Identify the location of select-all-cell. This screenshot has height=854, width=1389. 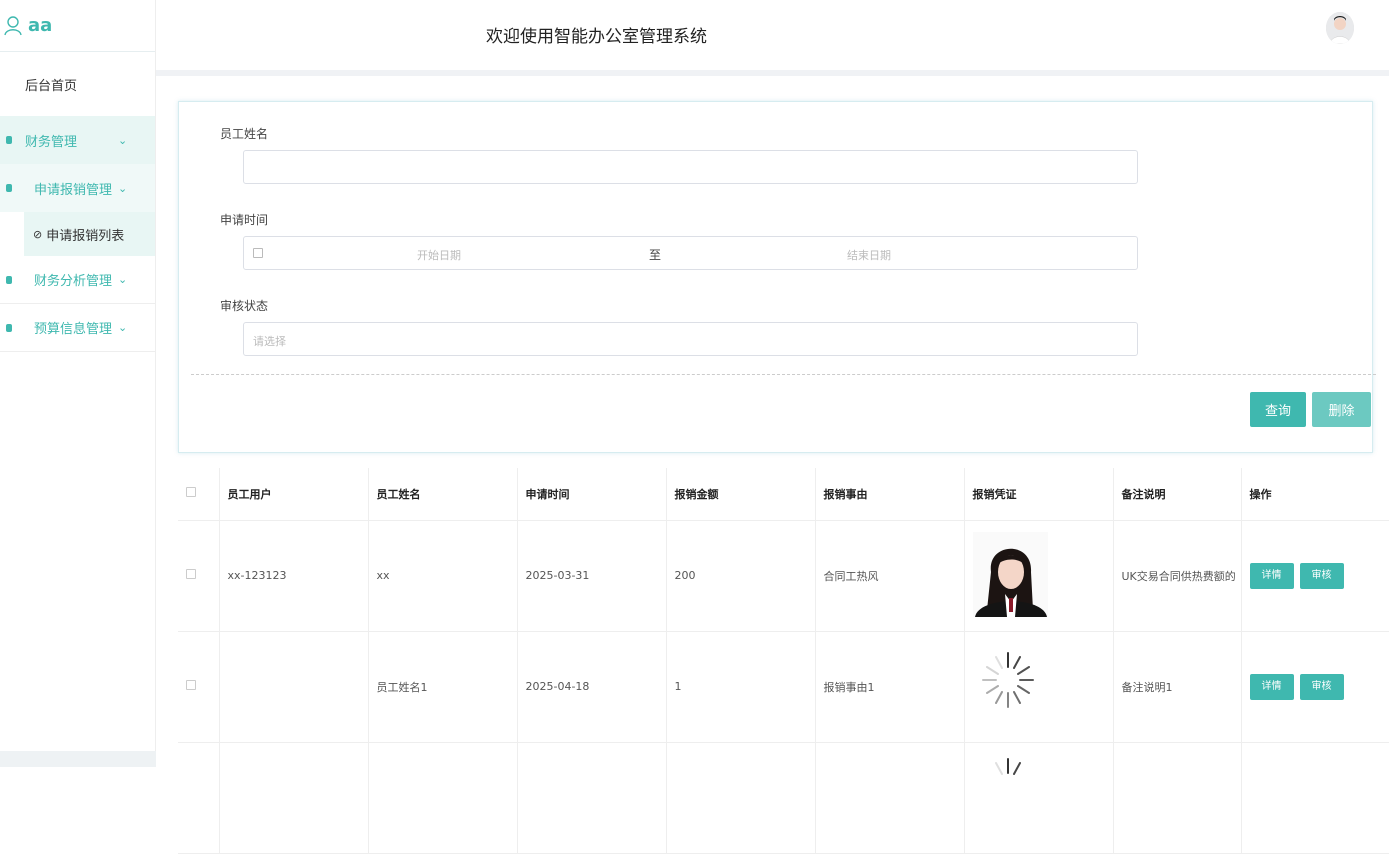
(199, 494).